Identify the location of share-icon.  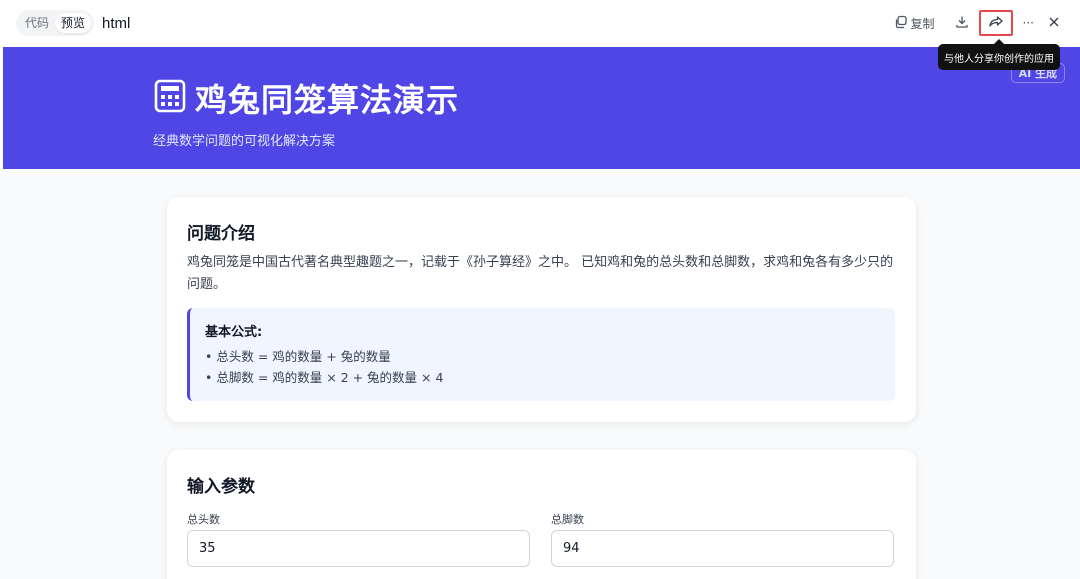
(996, 23).